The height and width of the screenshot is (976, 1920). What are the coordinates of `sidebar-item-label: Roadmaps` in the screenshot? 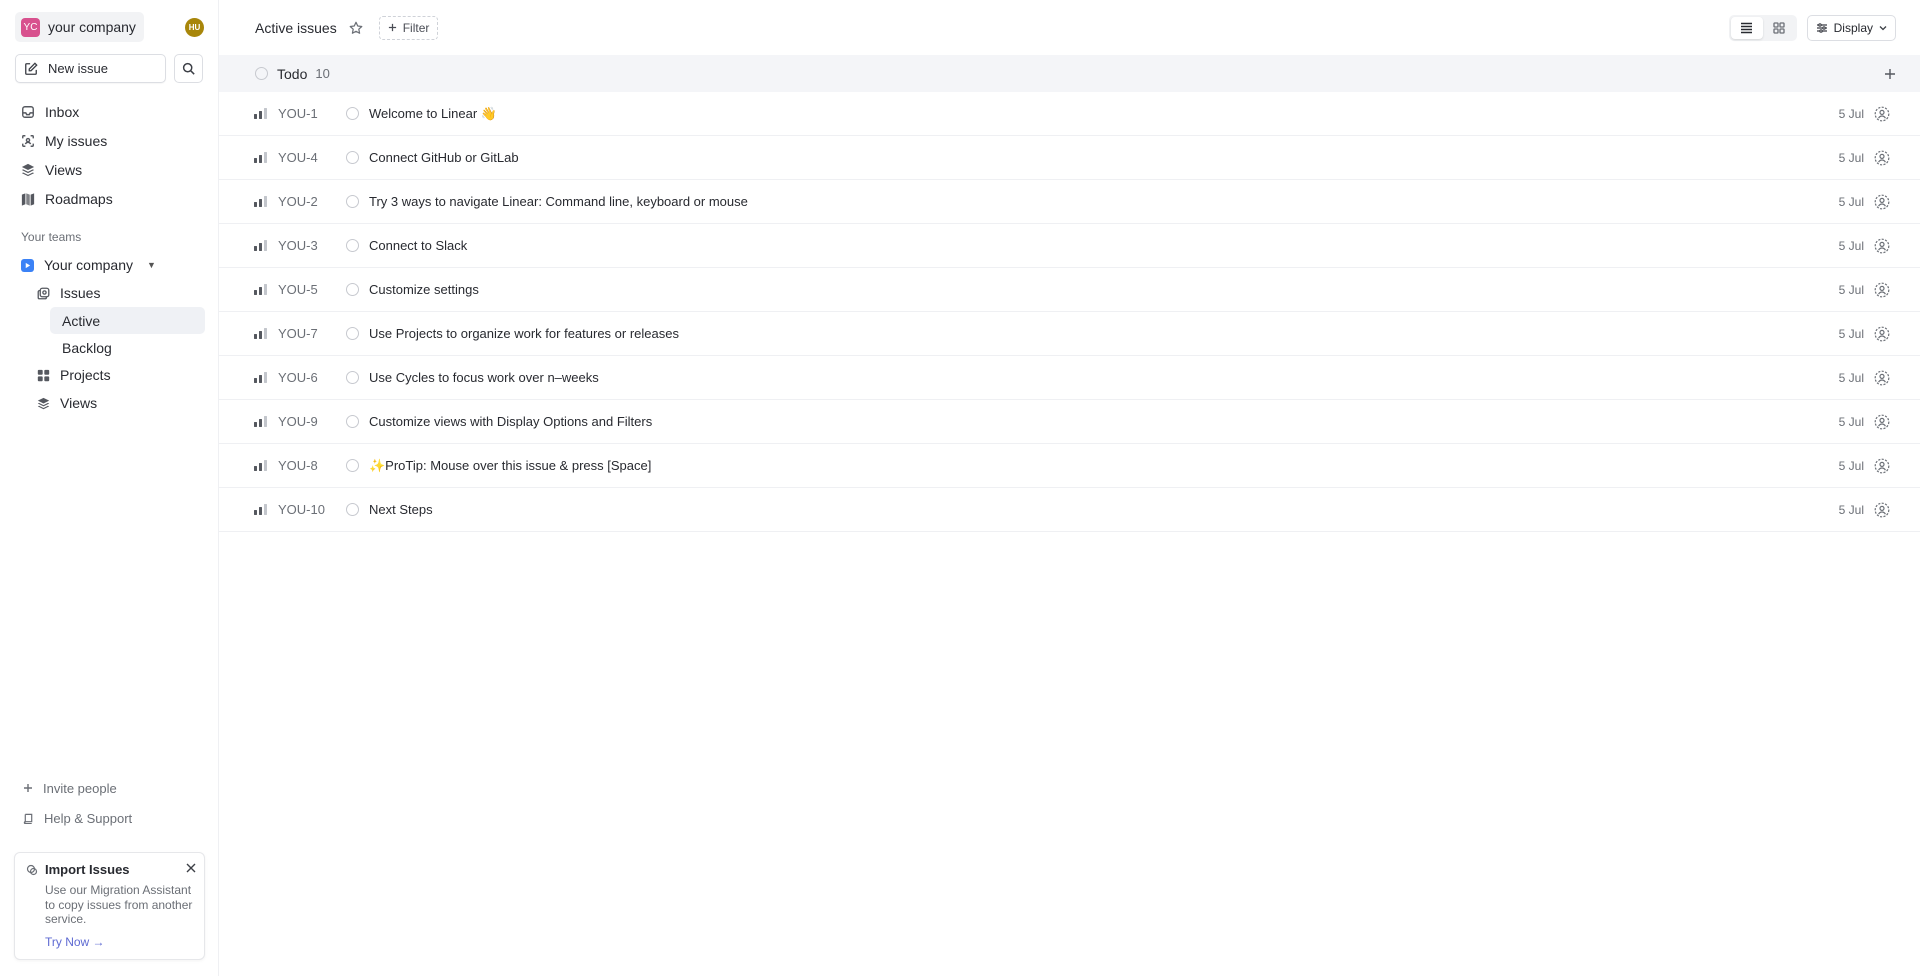 It's located at (79, 198).